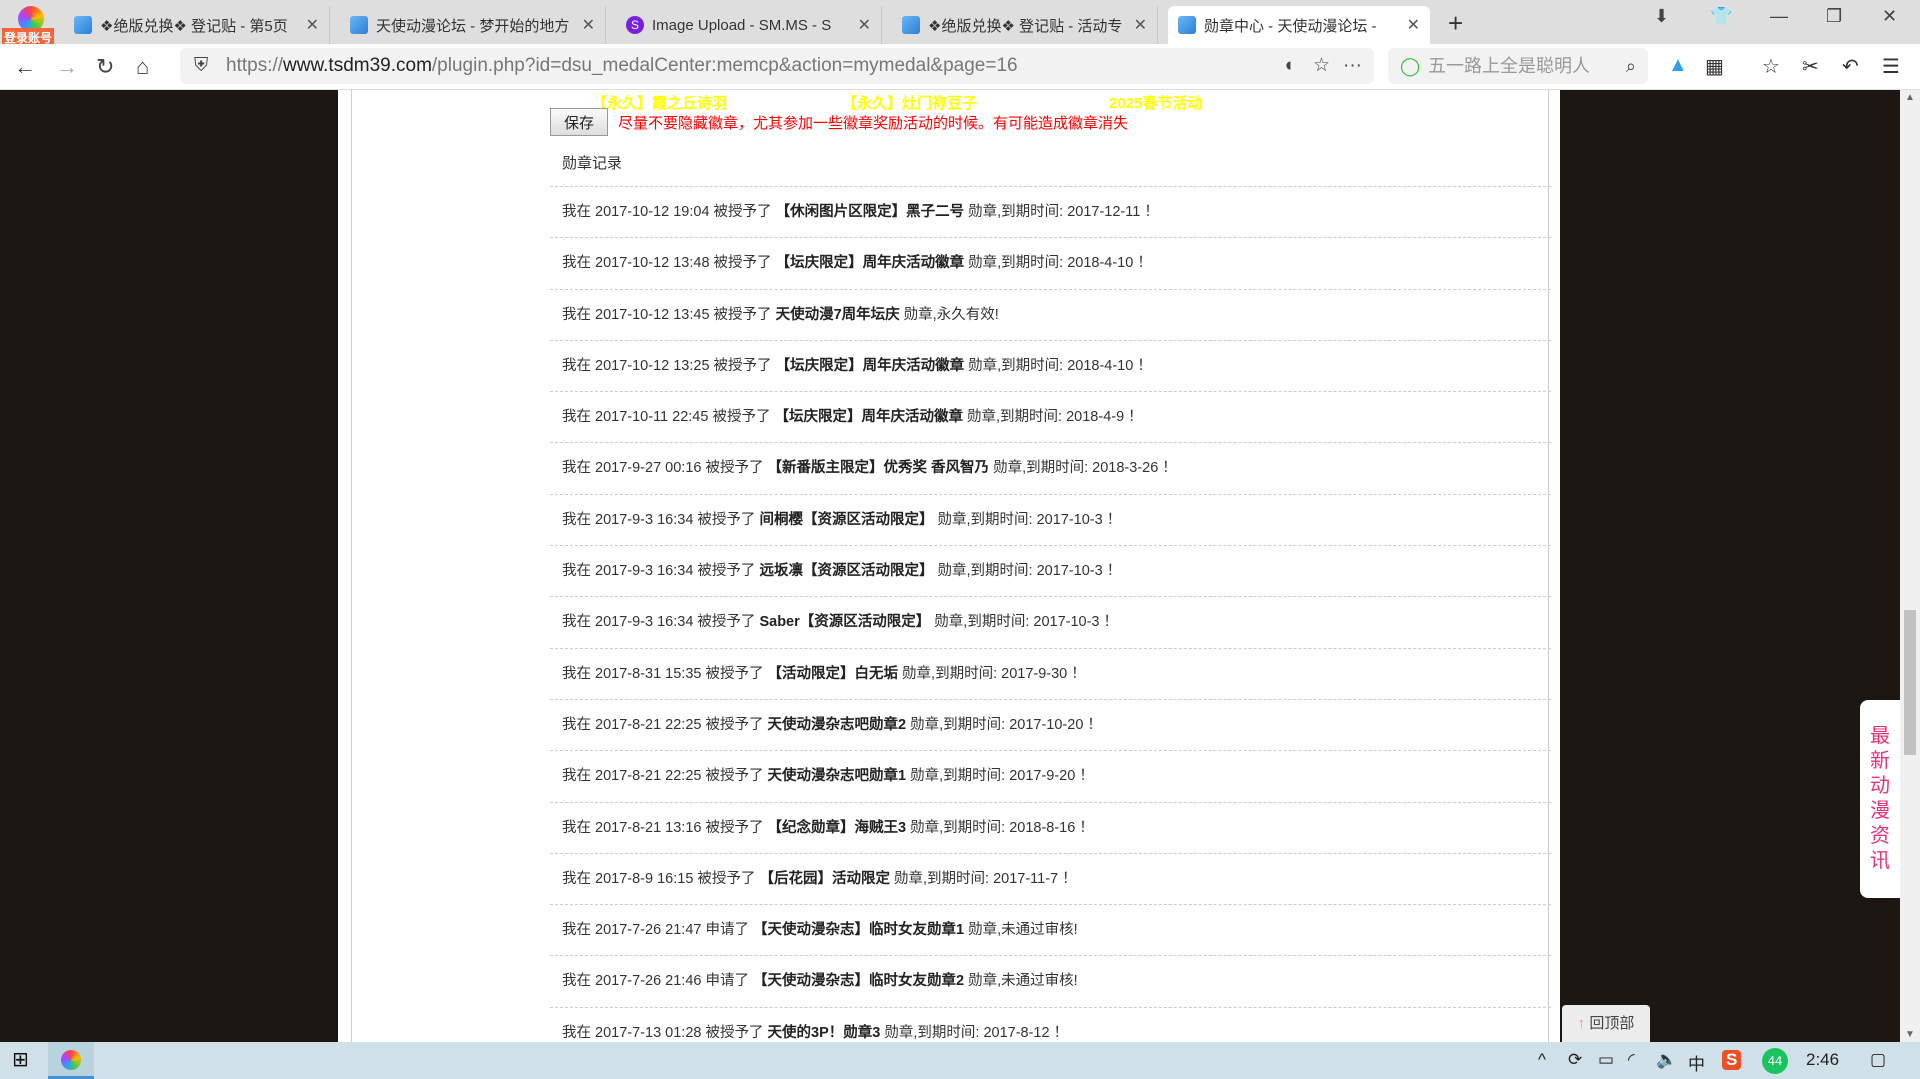  I want to click on undo-icon: ↶, so click(1850, 66).